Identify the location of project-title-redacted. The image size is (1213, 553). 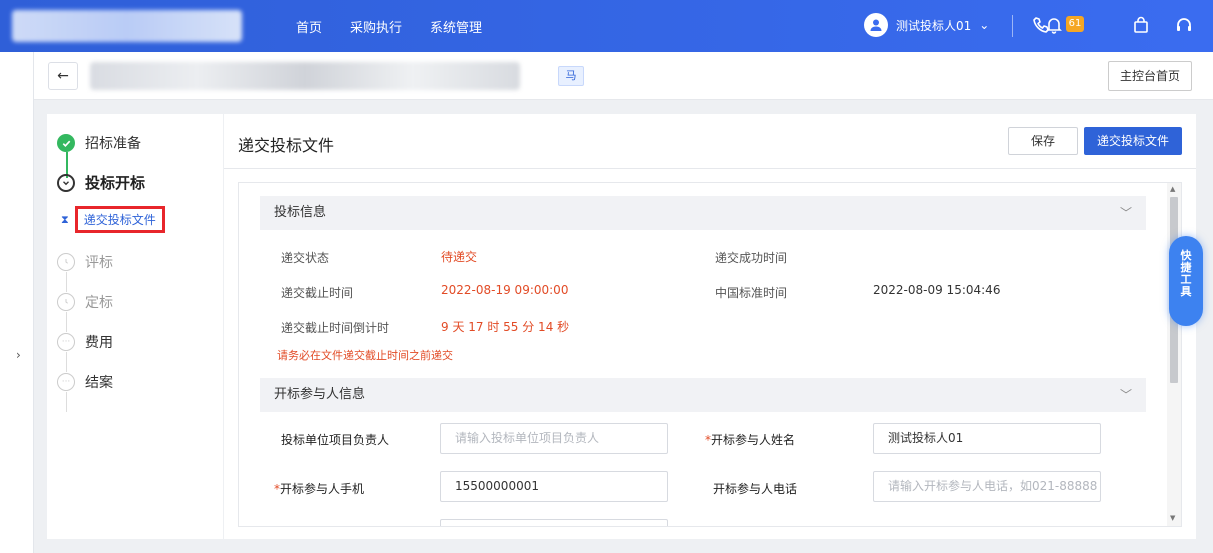
(305, 76).